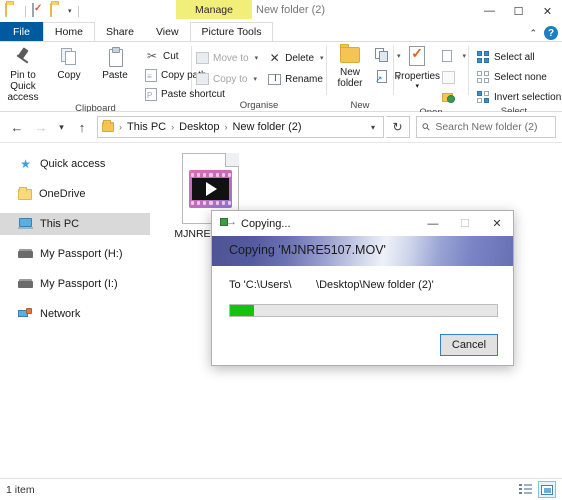 This screenshot has height=500, width=562. I want to click on dialog-close-button: ✕, so click(497, 223).